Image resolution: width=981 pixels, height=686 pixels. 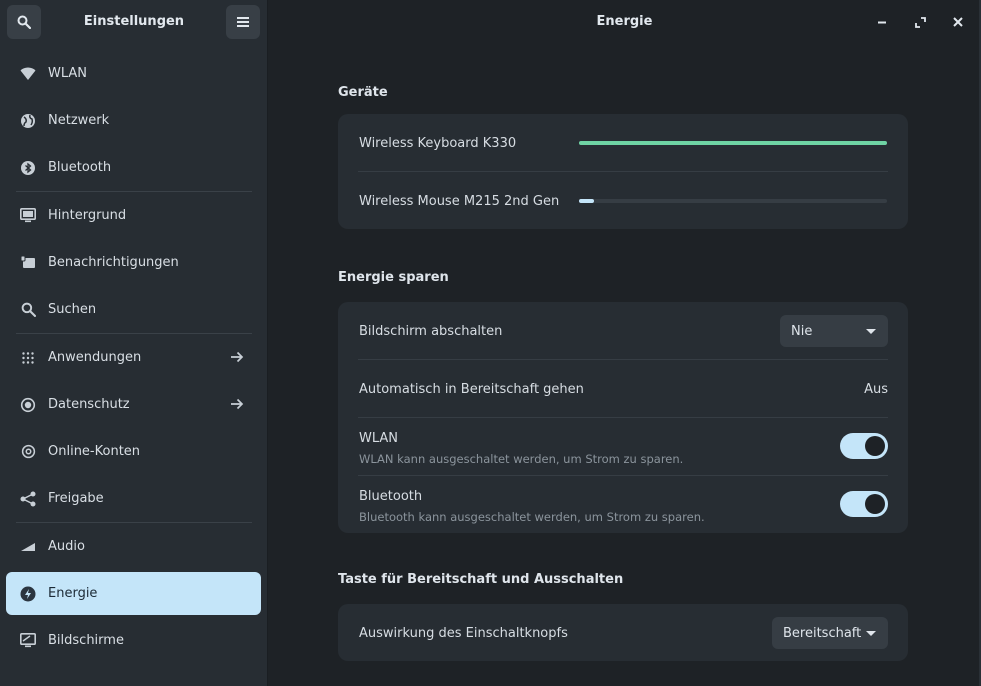 What do you see at coordinates (72, 309) in the screenshot?
I see `sidebar-item-label: Suchen` at bounding box center [72, 309].